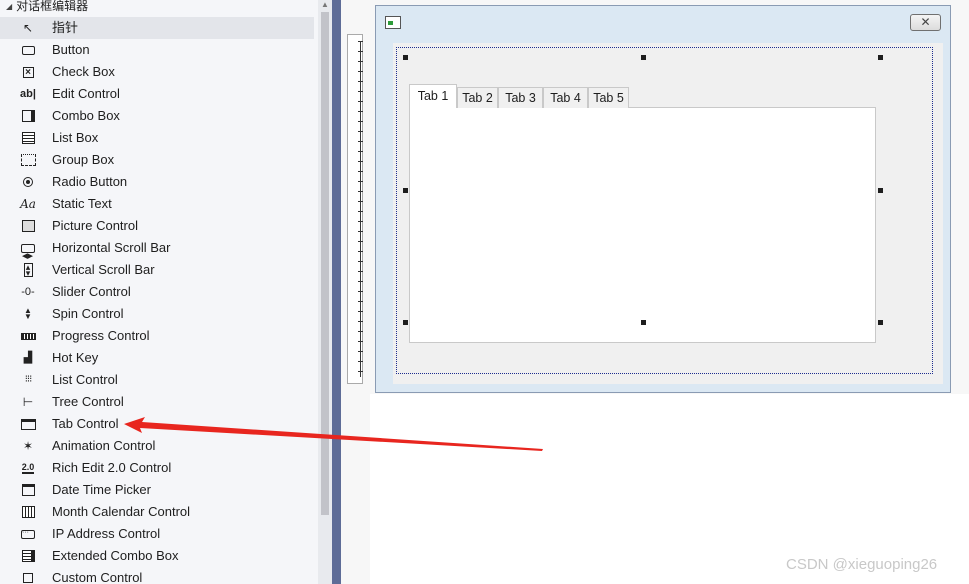  Describe the element at coordinates (85, 423) in the screenshot. I see `toolbox-item-label: Tab Control` at that location.